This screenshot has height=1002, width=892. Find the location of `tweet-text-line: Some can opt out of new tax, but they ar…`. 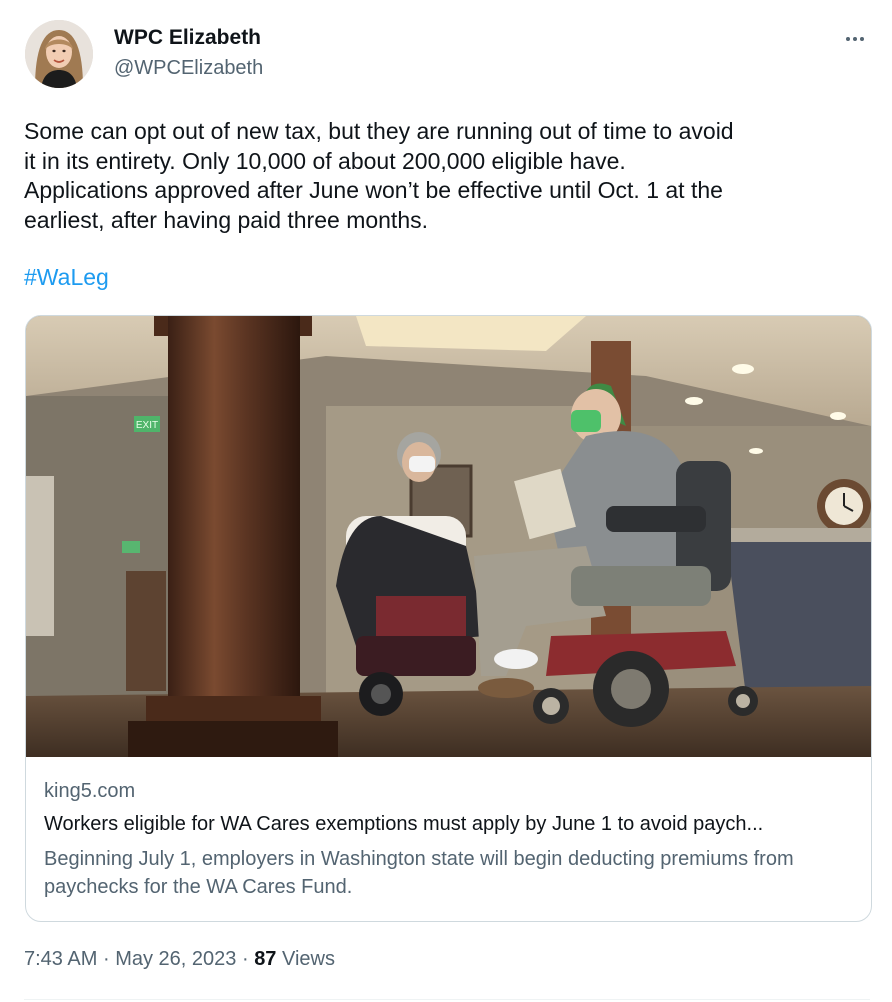

tweet-text-line: Some can opt out of new tax, but they ar… is located at coordinates (379, 131).